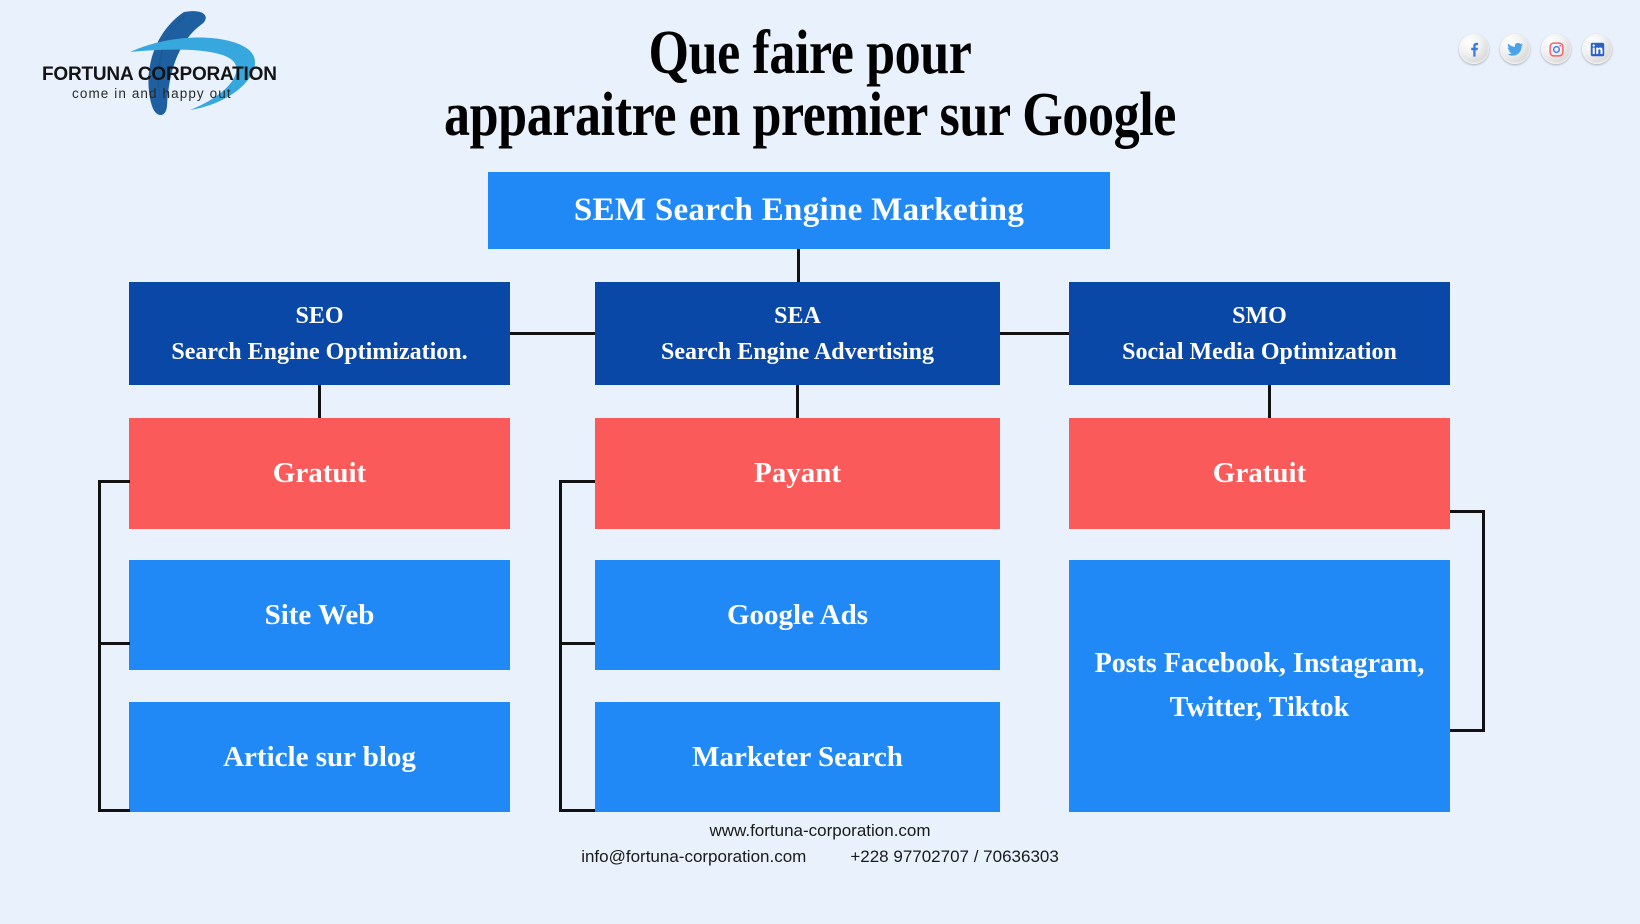 This screenshot has height=924, width=1640. I want to click on logo-wordmark: FORTUNA CORPORATION, so click(159, 74).